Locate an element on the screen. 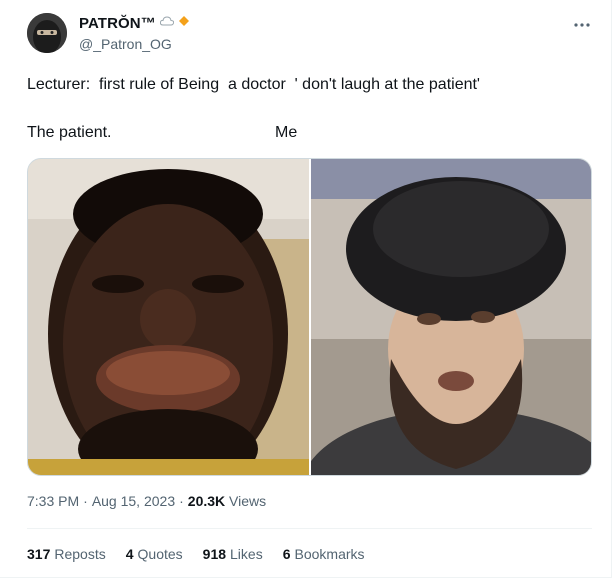 Image resolution: width=616 pixels, height=580 pixels. bookmarks-link: 6 Bookmarks is located at coordinates (324, 554).